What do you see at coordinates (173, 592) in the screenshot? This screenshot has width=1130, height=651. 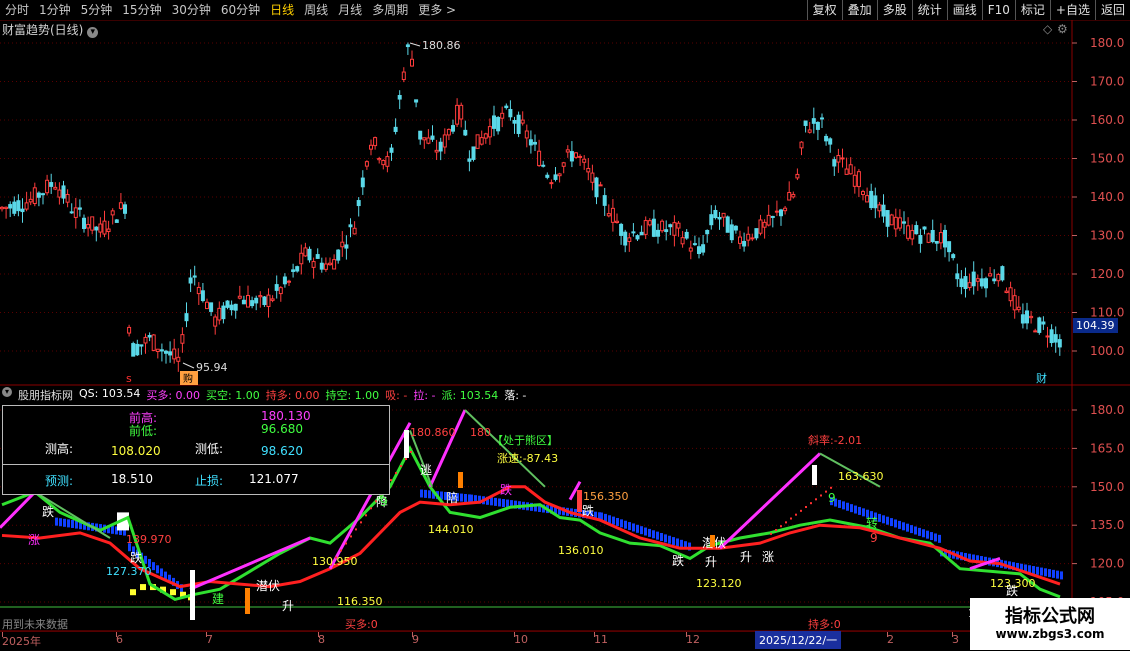 I see `signal-block` at bounding box center [173, 592].